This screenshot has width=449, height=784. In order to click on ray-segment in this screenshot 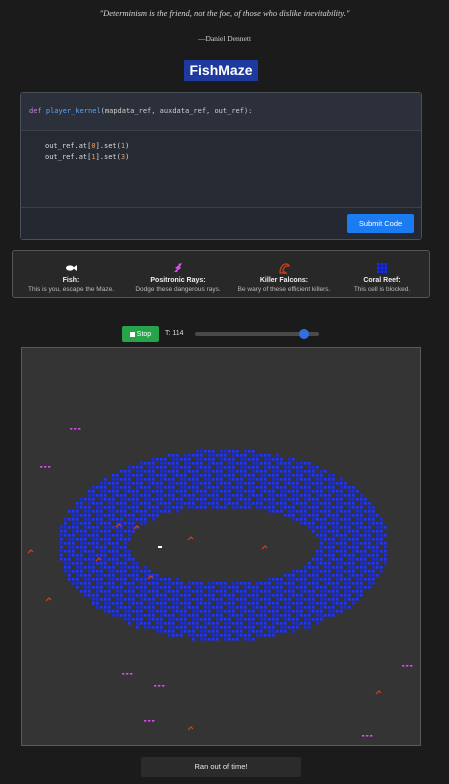, I will do `click(41, 467)`.